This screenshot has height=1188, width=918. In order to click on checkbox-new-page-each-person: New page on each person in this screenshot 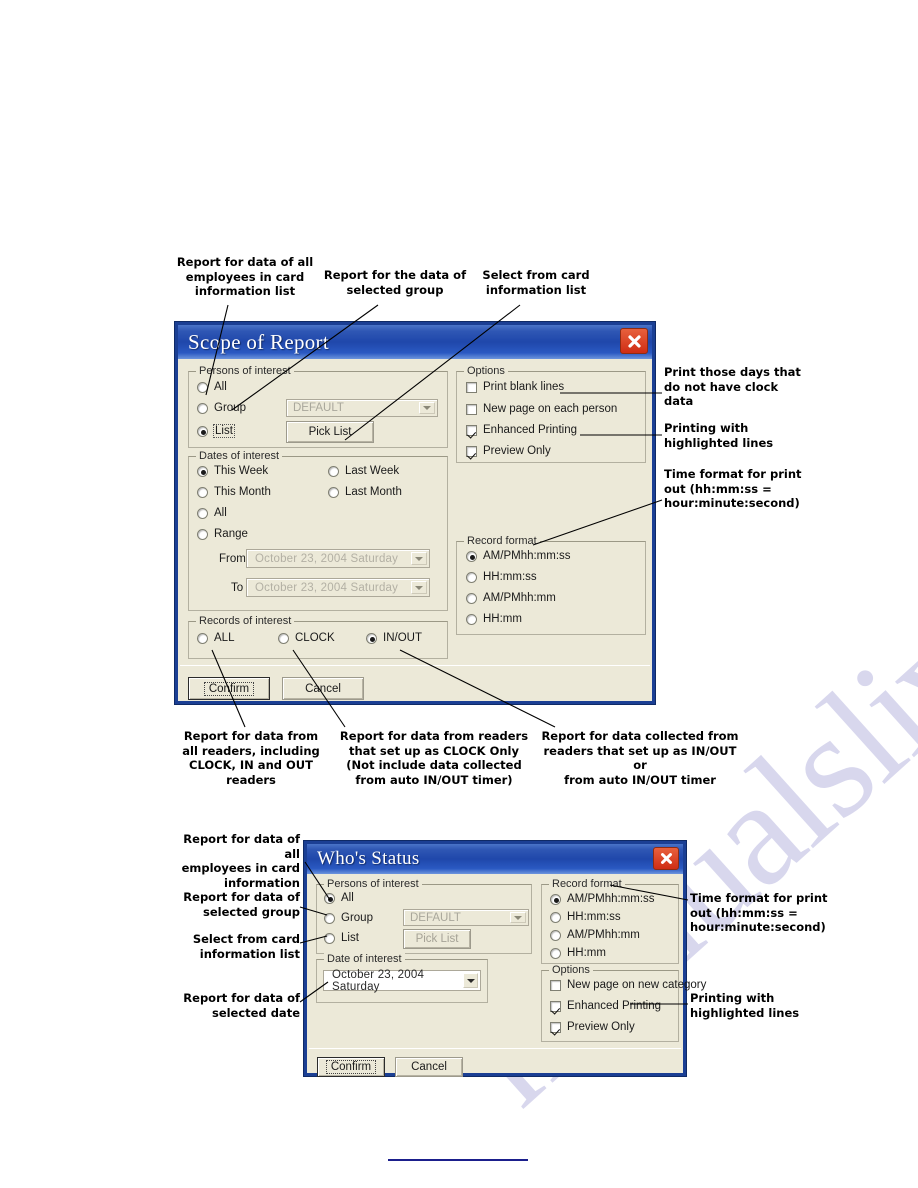, I will do `click(541, 409)`.